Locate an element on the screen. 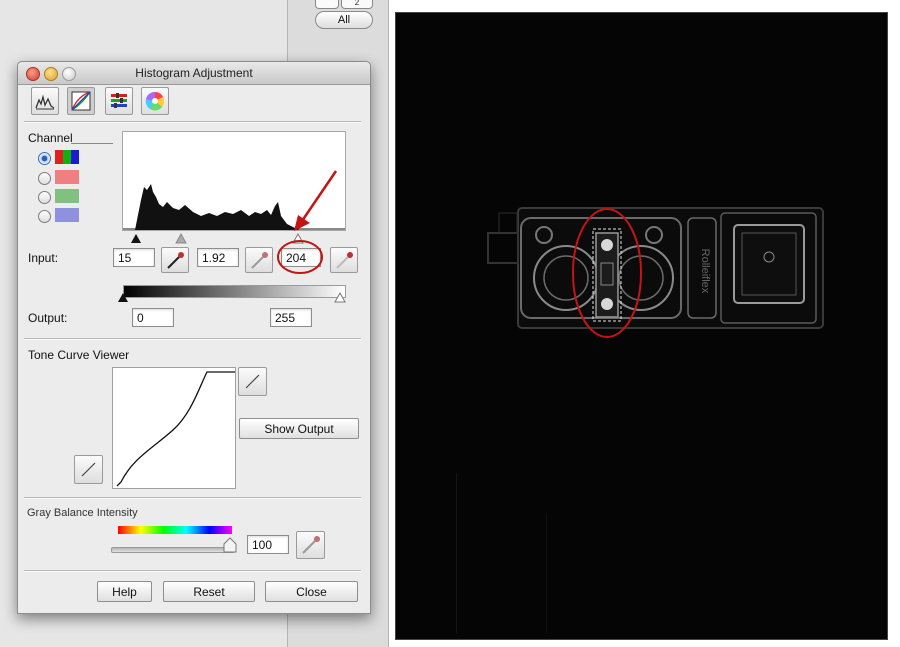 Image resolution: width=900 pixels, height=647 pixels. white-eyedropper-button is located at coordinates (344, 260).